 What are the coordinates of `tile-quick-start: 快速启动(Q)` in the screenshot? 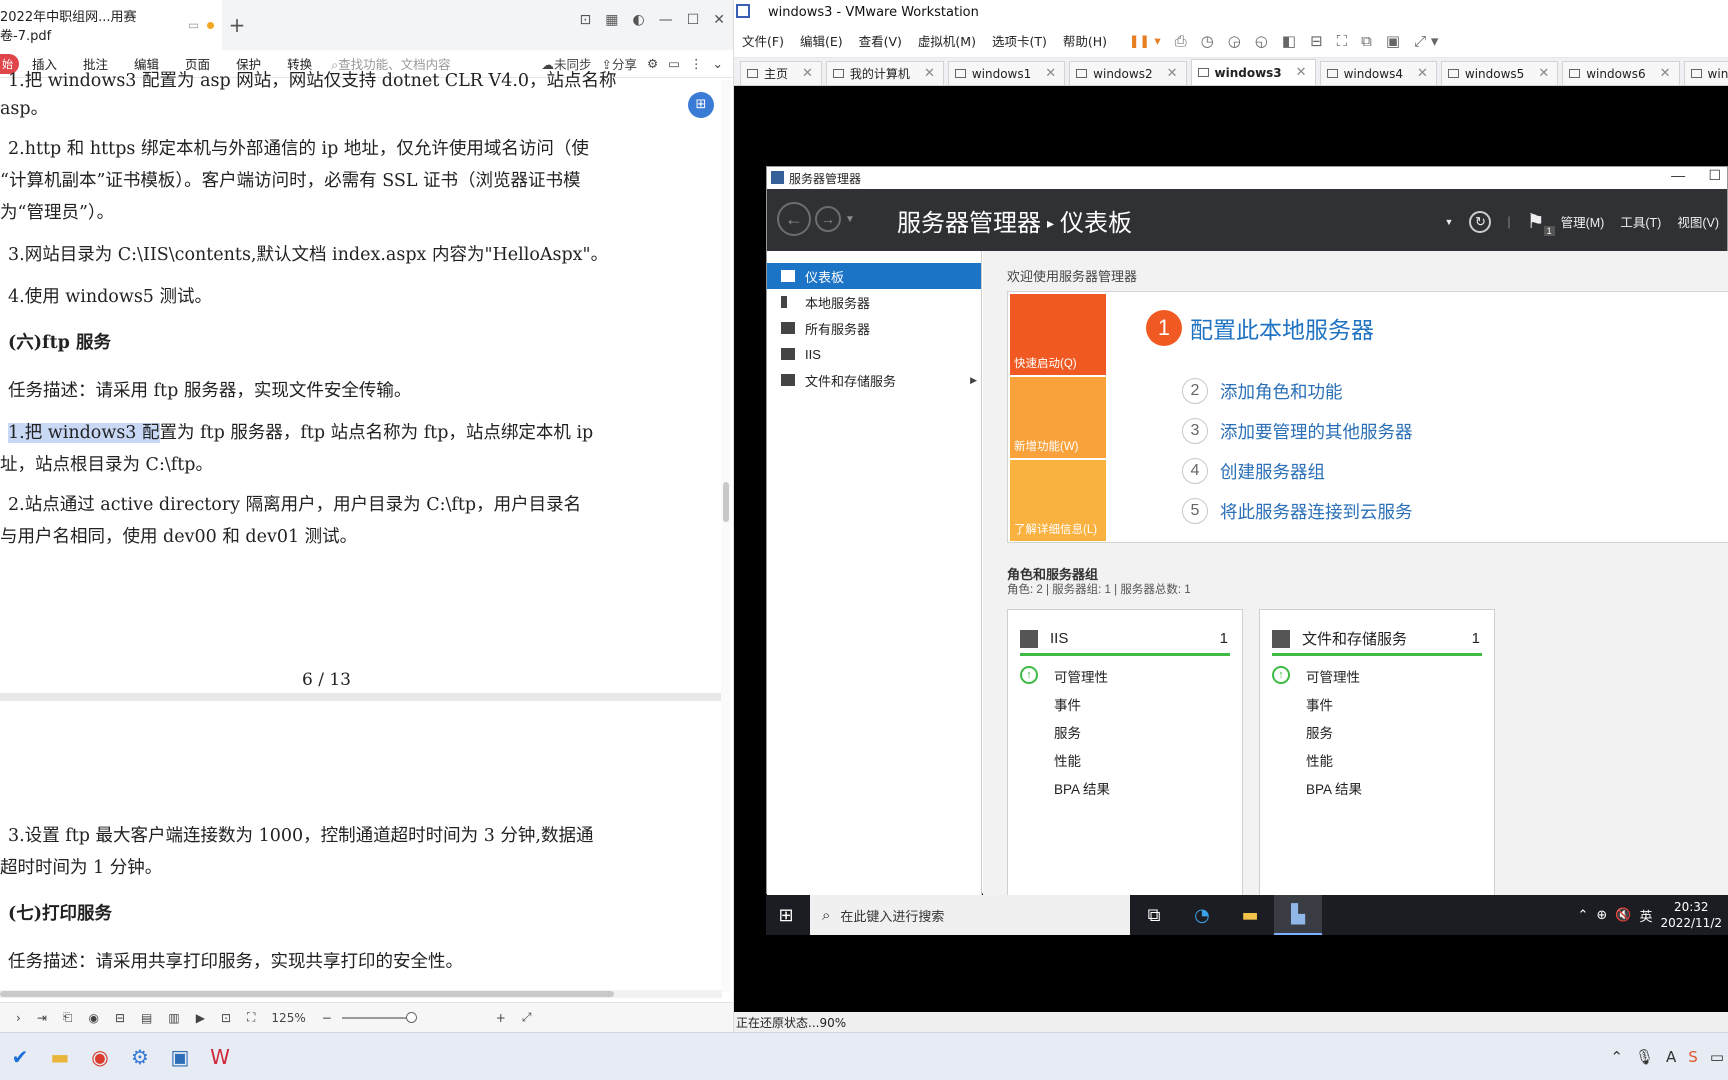 It's located at (1058, 334).